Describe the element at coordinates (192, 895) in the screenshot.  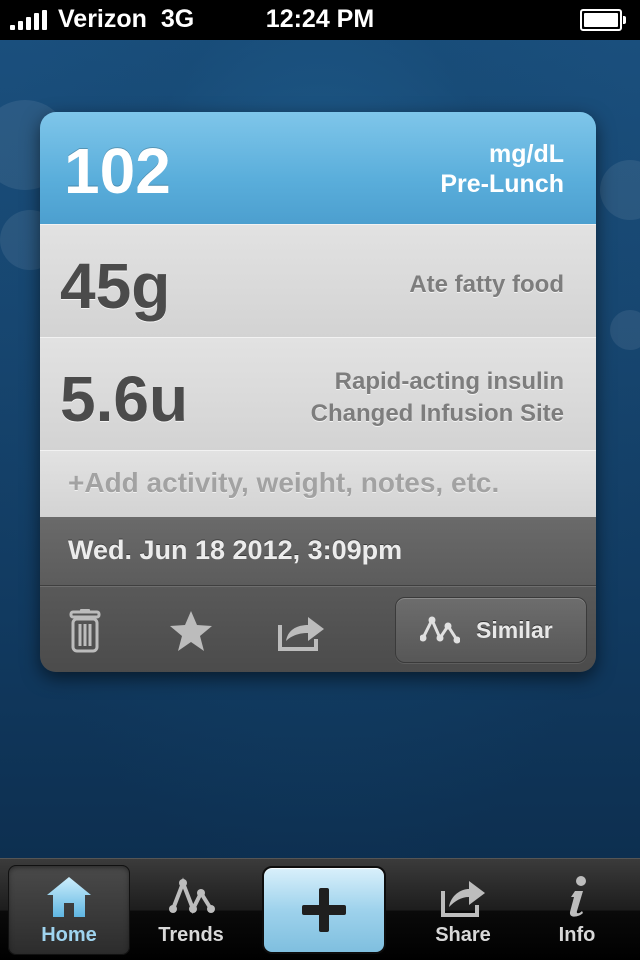
I see `trends-icon` at that location.